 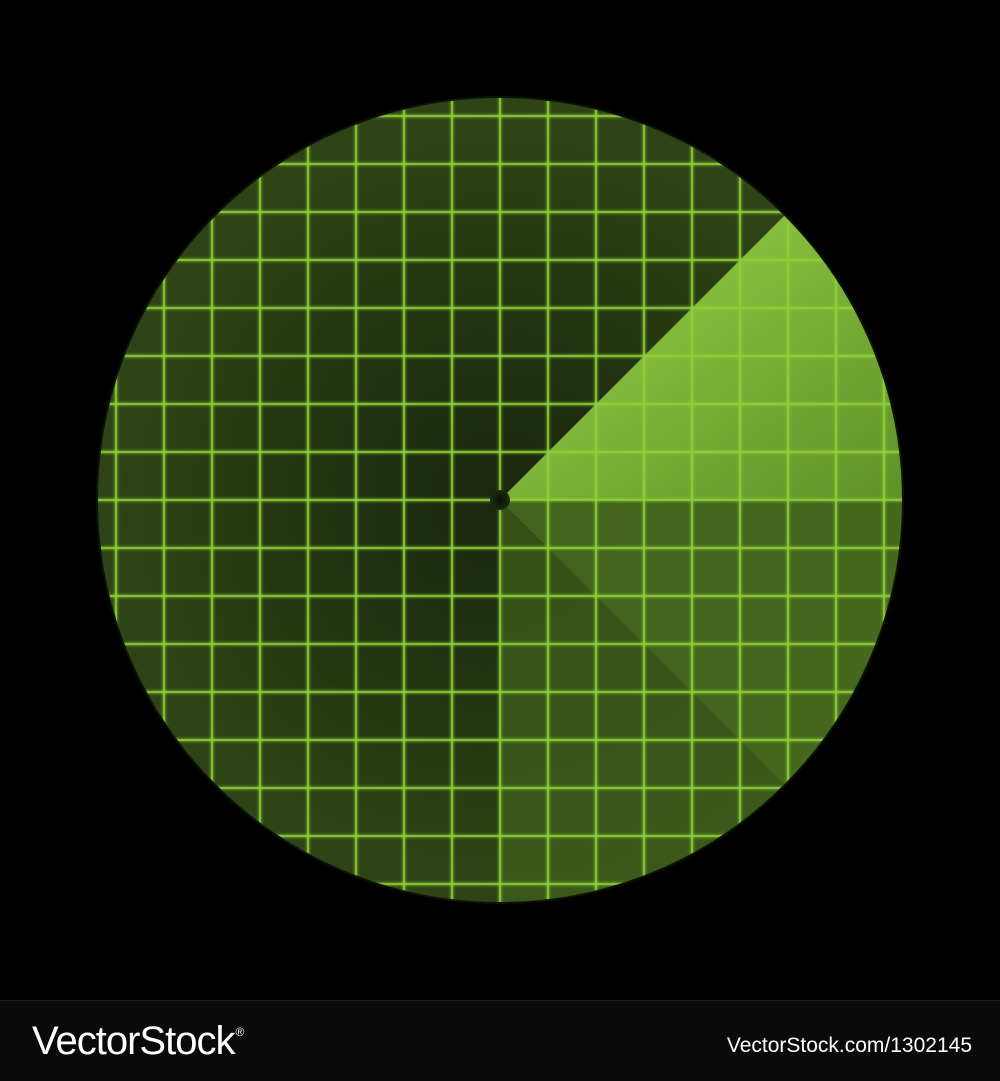 I want to click on watermark-footer: VectorStock® VectorStock.com/1302145, so click(x=500, y=1040).